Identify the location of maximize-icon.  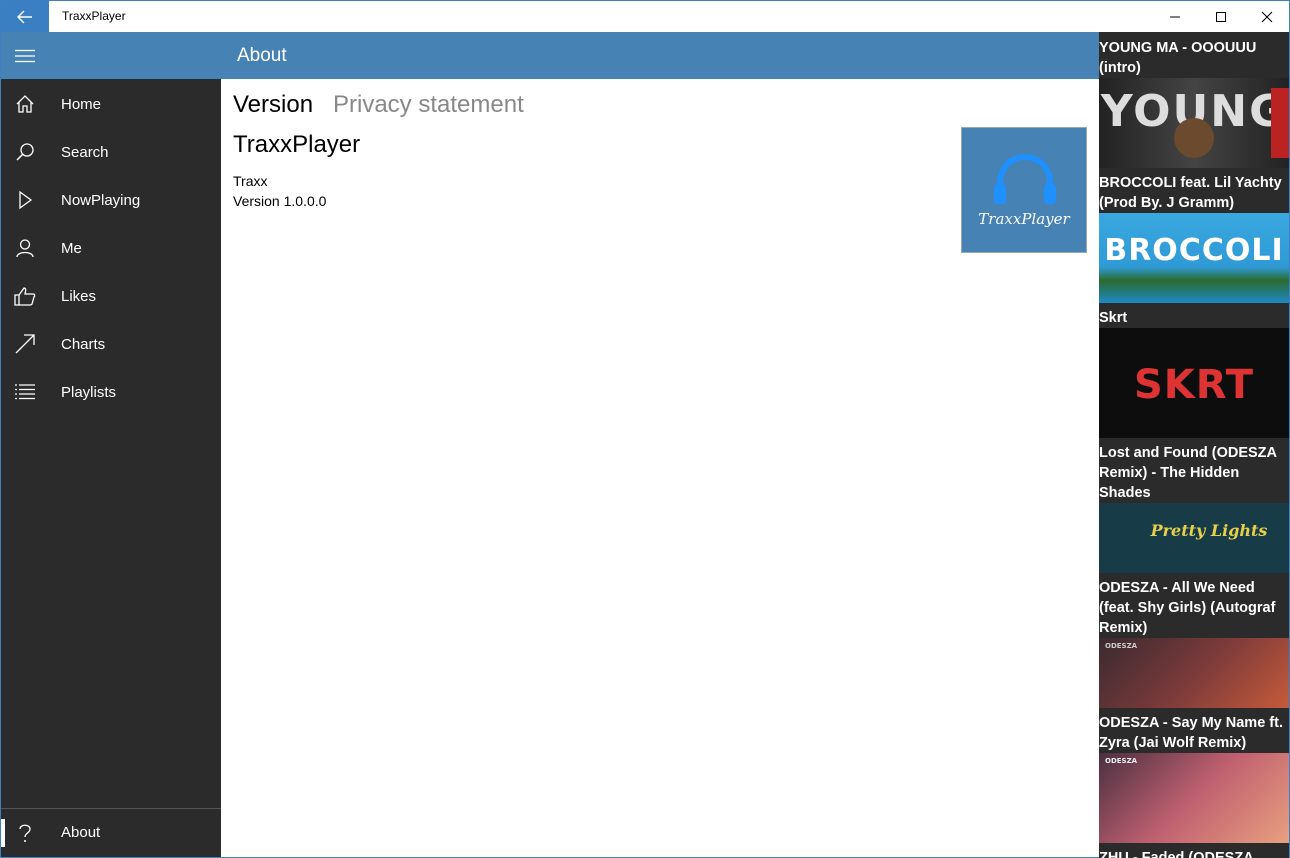
(1221, 16).